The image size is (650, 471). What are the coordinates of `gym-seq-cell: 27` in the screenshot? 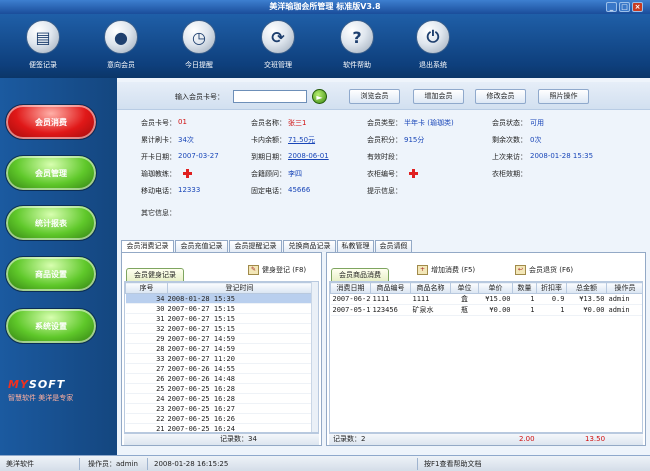 It's located at (146, 368).